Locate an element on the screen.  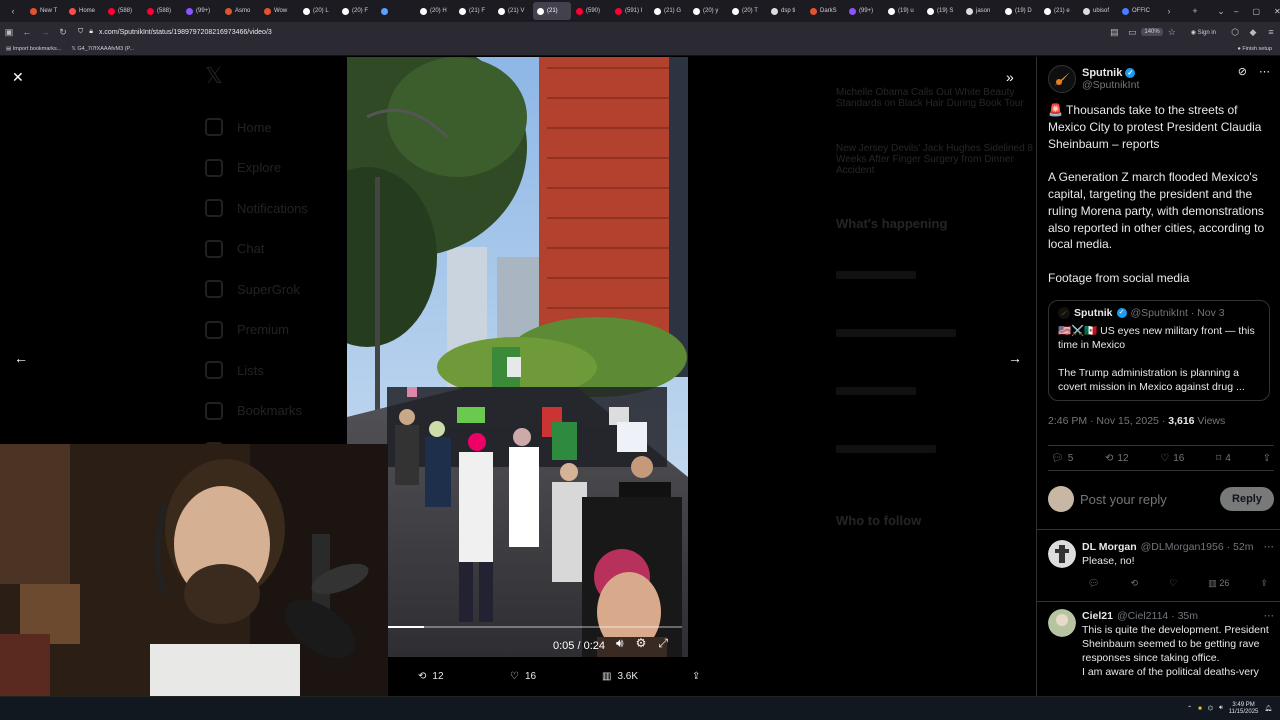
maximize-icon: ▢ is located at coordinates (1256, 11).